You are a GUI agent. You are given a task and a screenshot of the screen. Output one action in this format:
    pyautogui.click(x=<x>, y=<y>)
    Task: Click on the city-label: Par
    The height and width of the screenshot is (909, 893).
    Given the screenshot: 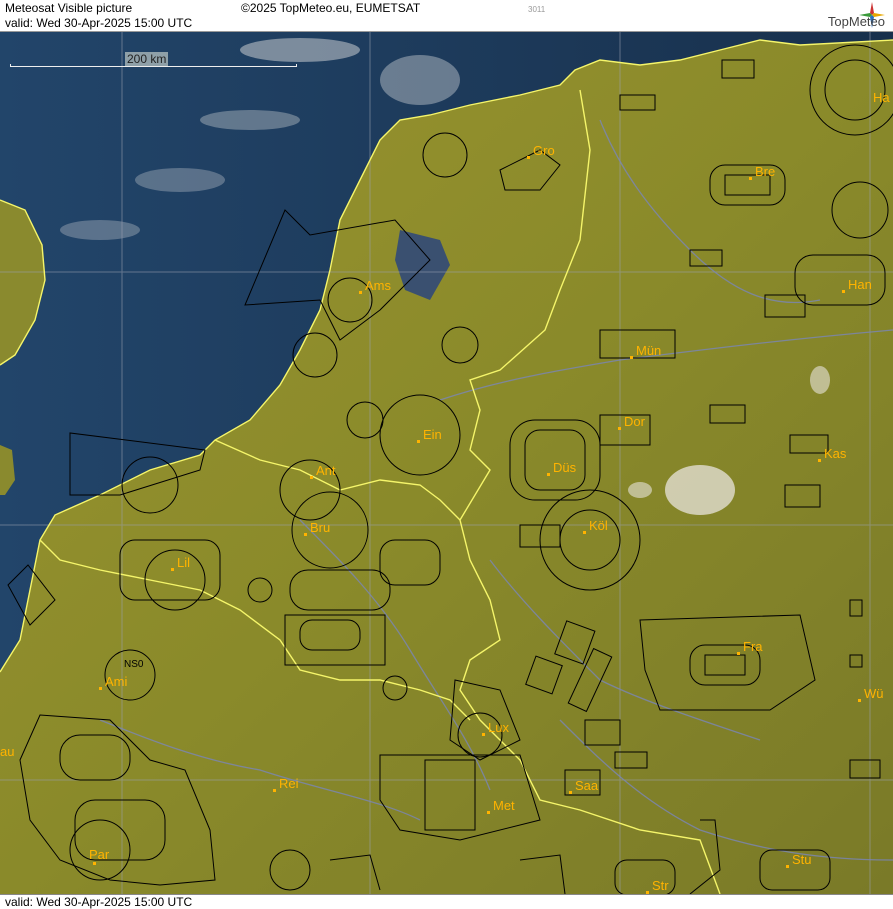 What is the action you would take?
    pyautogui.click(x=99, y=854)
    